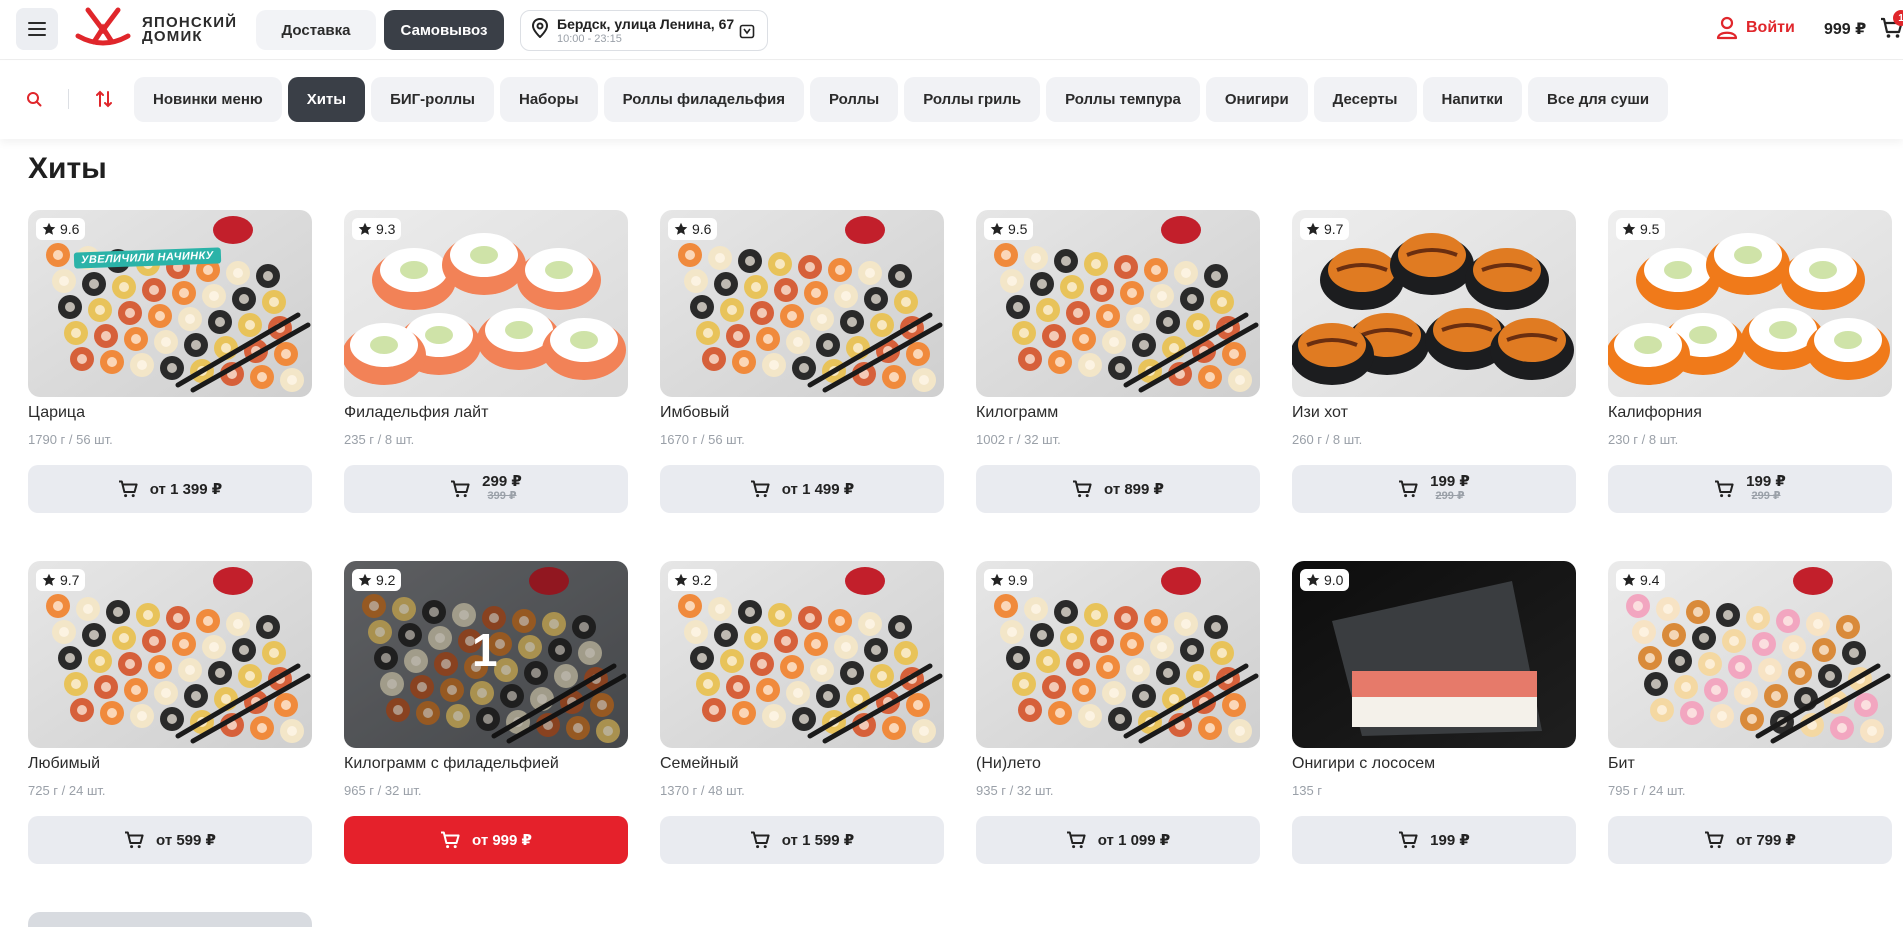  What do you see at coordinates (802, 415) in the screenshot?
I see `product-name: Имбовый` at bounding box center [802, 415].